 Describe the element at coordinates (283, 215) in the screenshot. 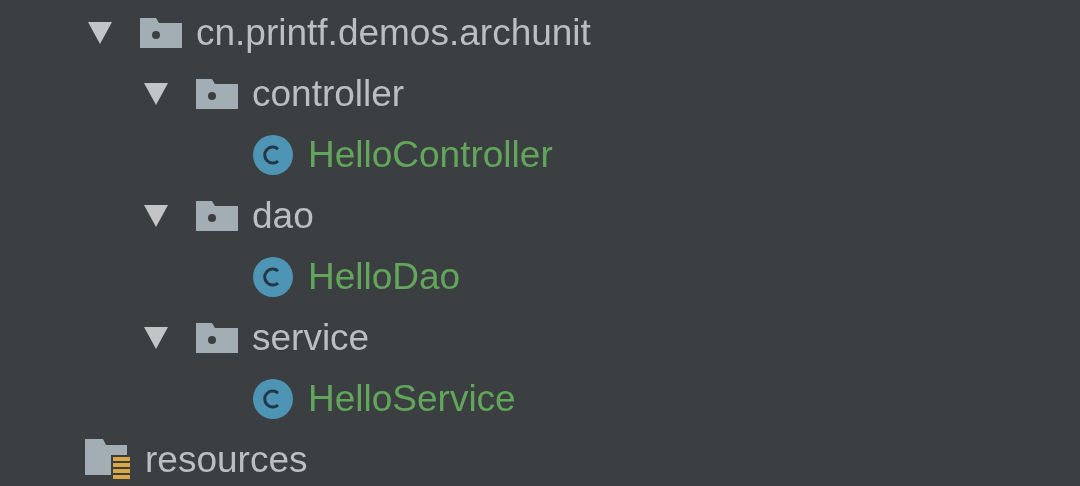

I see `folder-name: dao` at that location.